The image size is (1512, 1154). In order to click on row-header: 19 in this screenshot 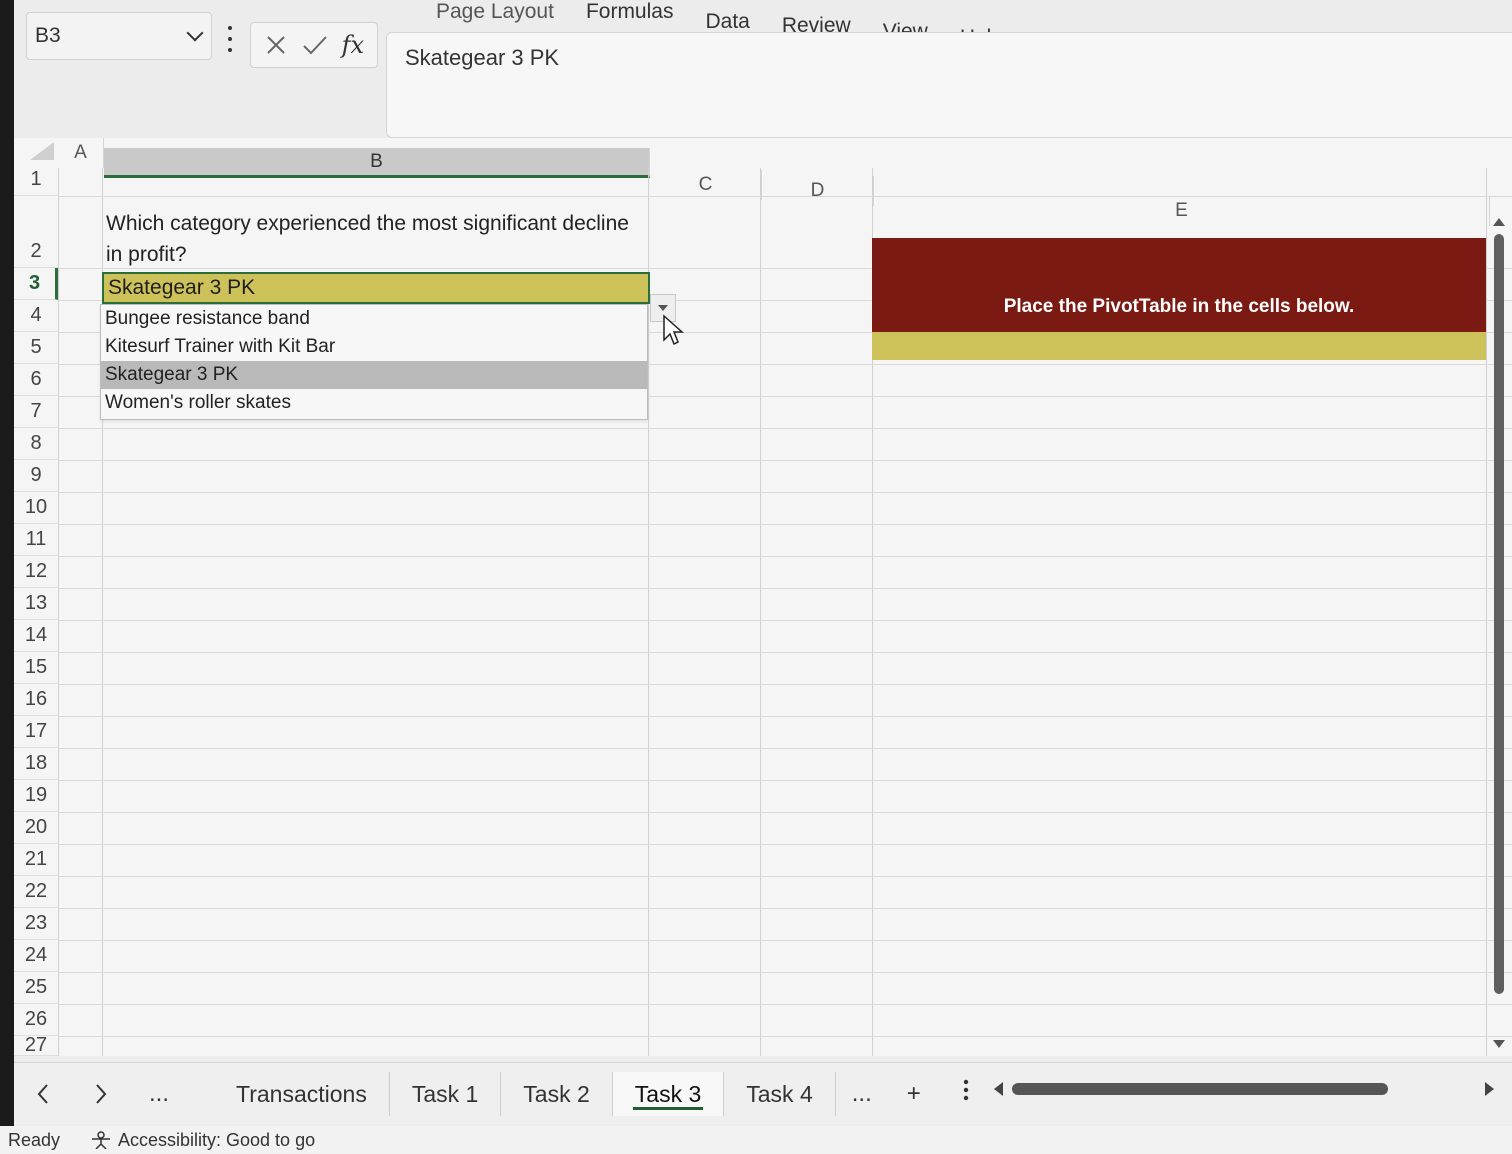, I will do `click(36, 796)`.